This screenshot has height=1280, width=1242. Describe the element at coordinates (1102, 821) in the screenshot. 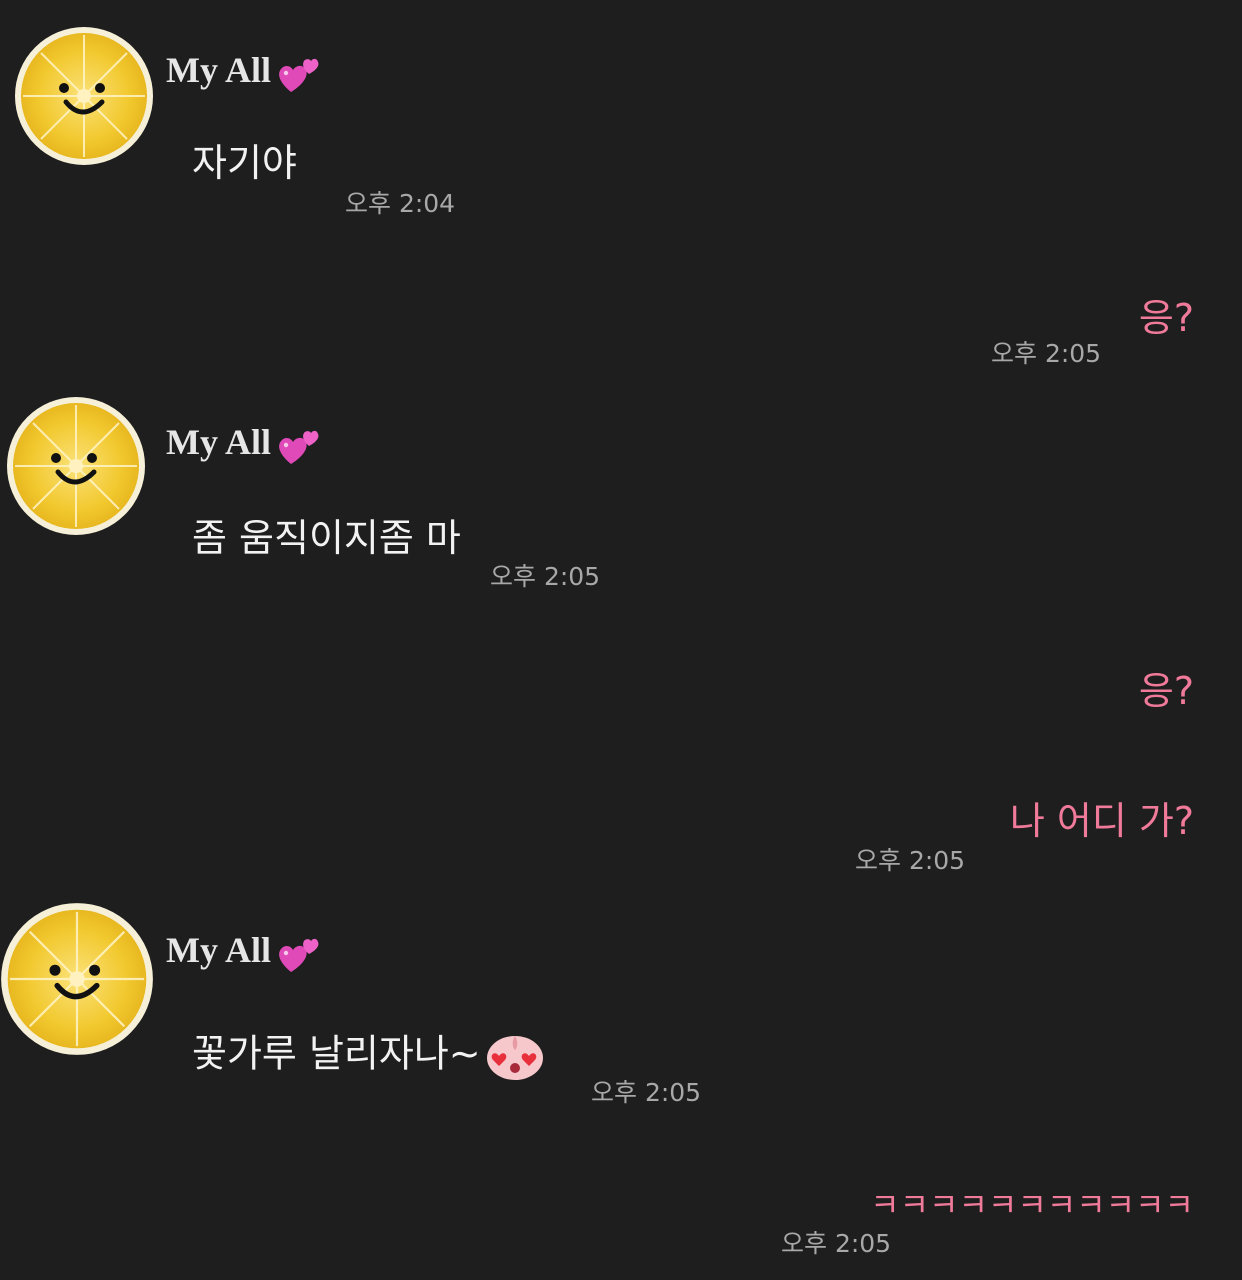

I see `message-bubble-sent: 나 어디 가?` at that location.